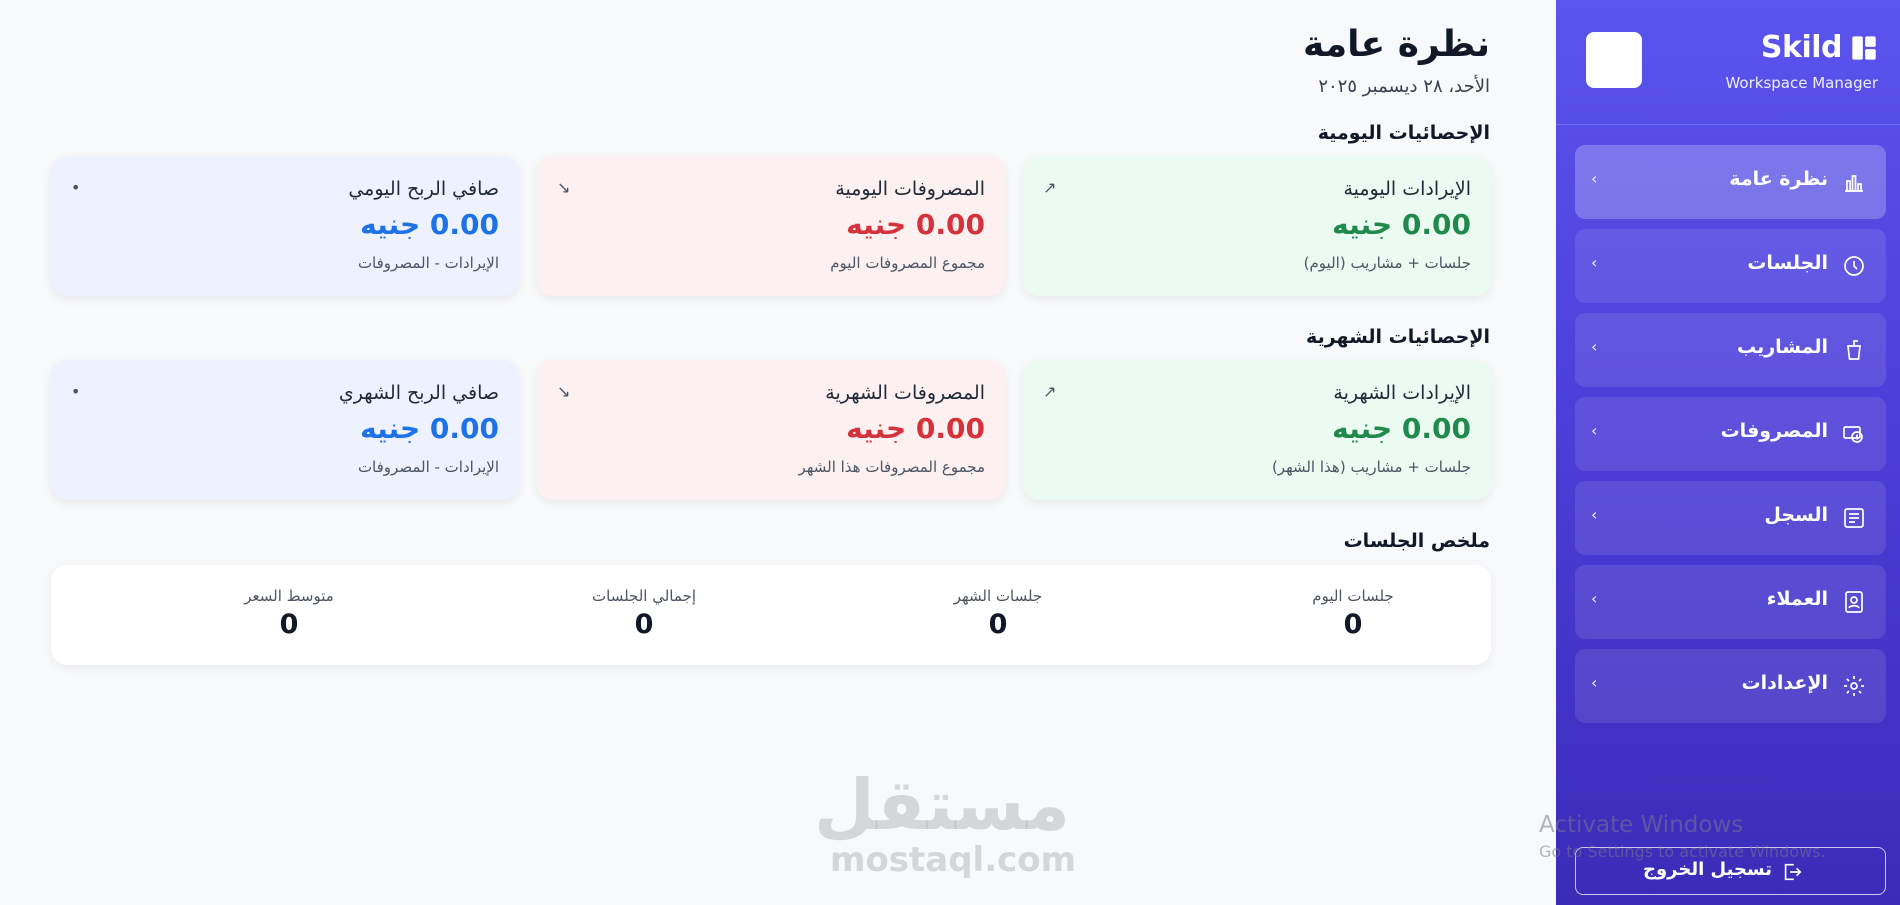 The width and height of the screenshot is (1900, 905). Describe the element at coordinates (1404, 86) in the screenshot. I see `page-date: الأحد، ٢٨ ديسمبر ٢٠٢٥` at that location.